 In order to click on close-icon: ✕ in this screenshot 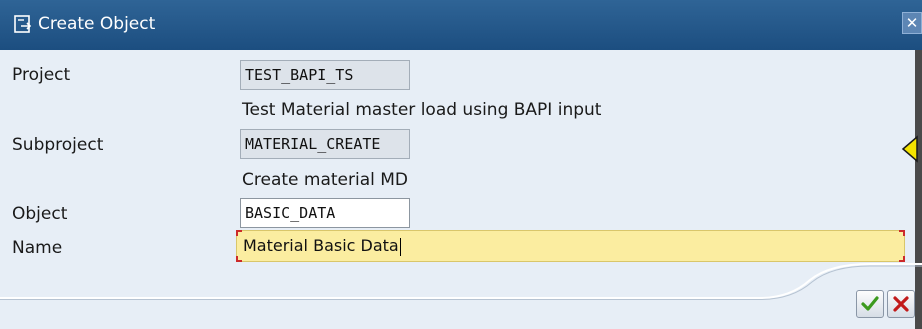, I will do `click(912, 23)`.